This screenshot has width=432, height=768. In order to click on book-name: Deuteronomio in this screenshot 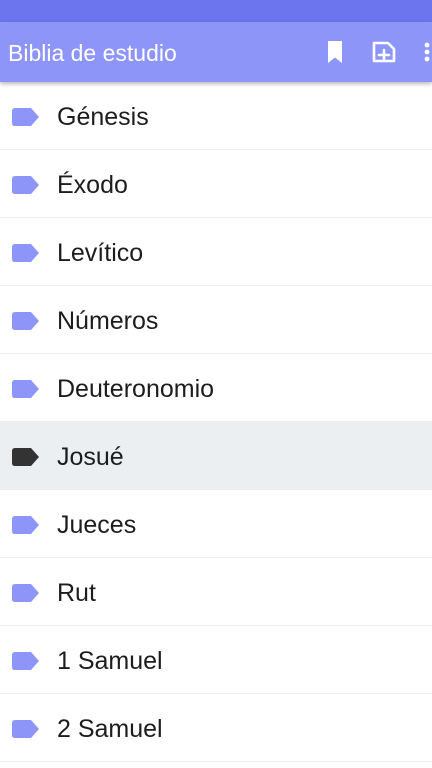, I will do `click(136, 389)`.